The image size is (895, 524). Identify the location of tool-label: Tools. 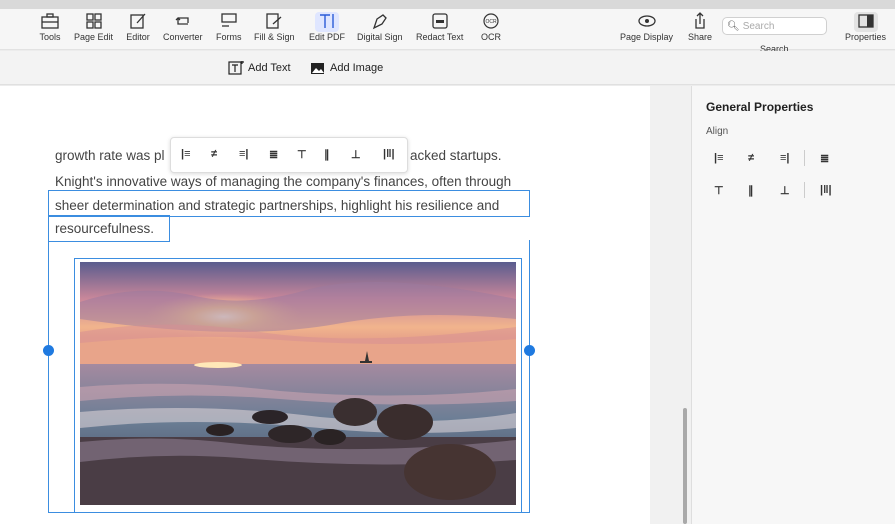
(50, 37).